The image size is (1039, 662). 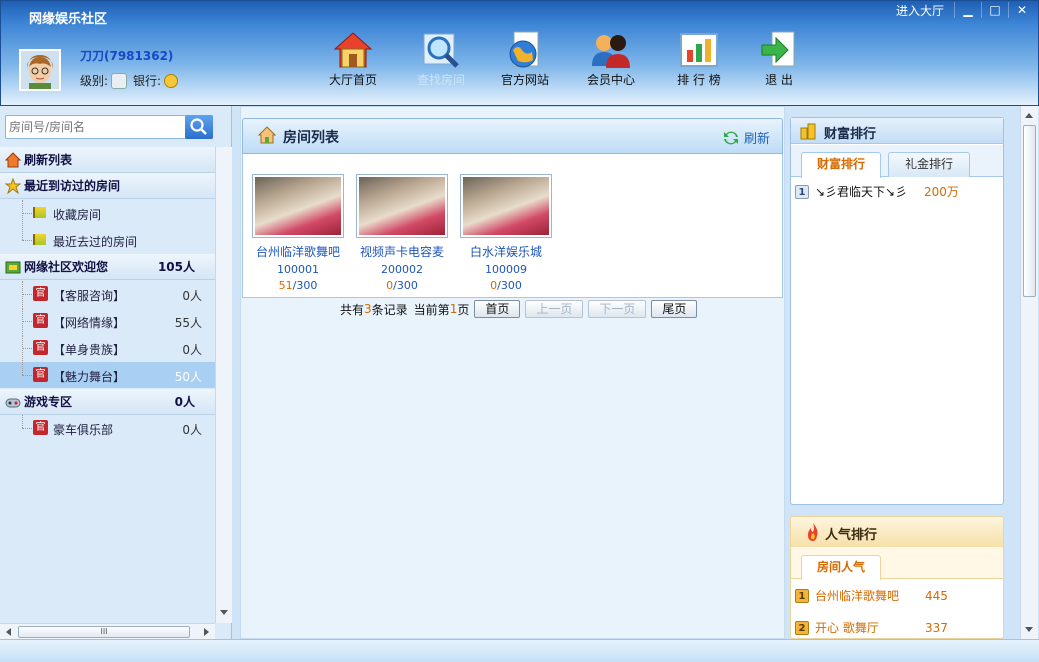 I want to click on right-vertical-scrollbar, so click(x=1029, y=372).